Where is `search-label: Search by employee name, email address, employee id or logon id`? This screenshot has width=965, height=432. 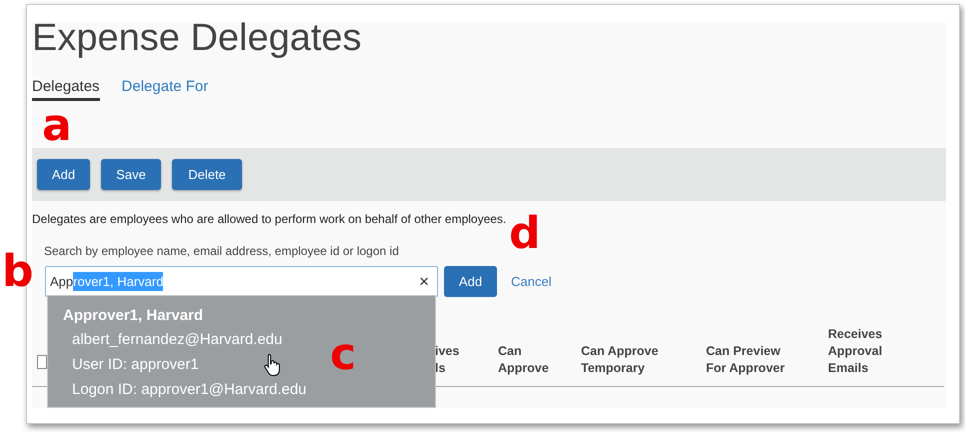
search-label: Search by employee name, email address, employee id or logon id is located at coordinates (221, 251).